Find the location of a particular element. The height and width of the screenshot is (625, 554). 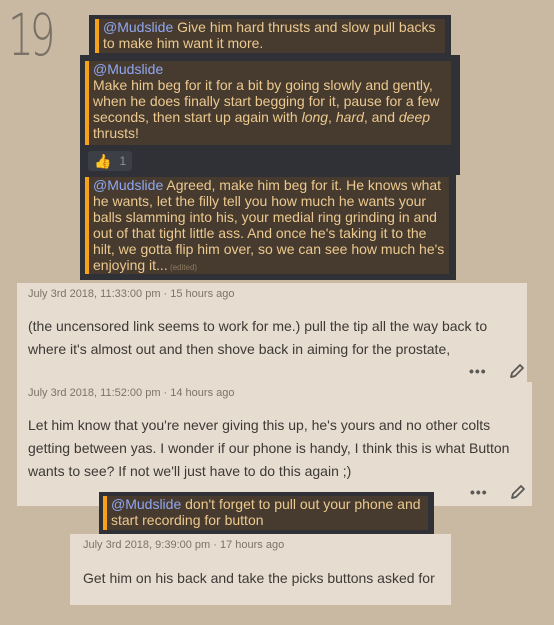

emphasis-deep: deep is located at coordinates (414, 117).